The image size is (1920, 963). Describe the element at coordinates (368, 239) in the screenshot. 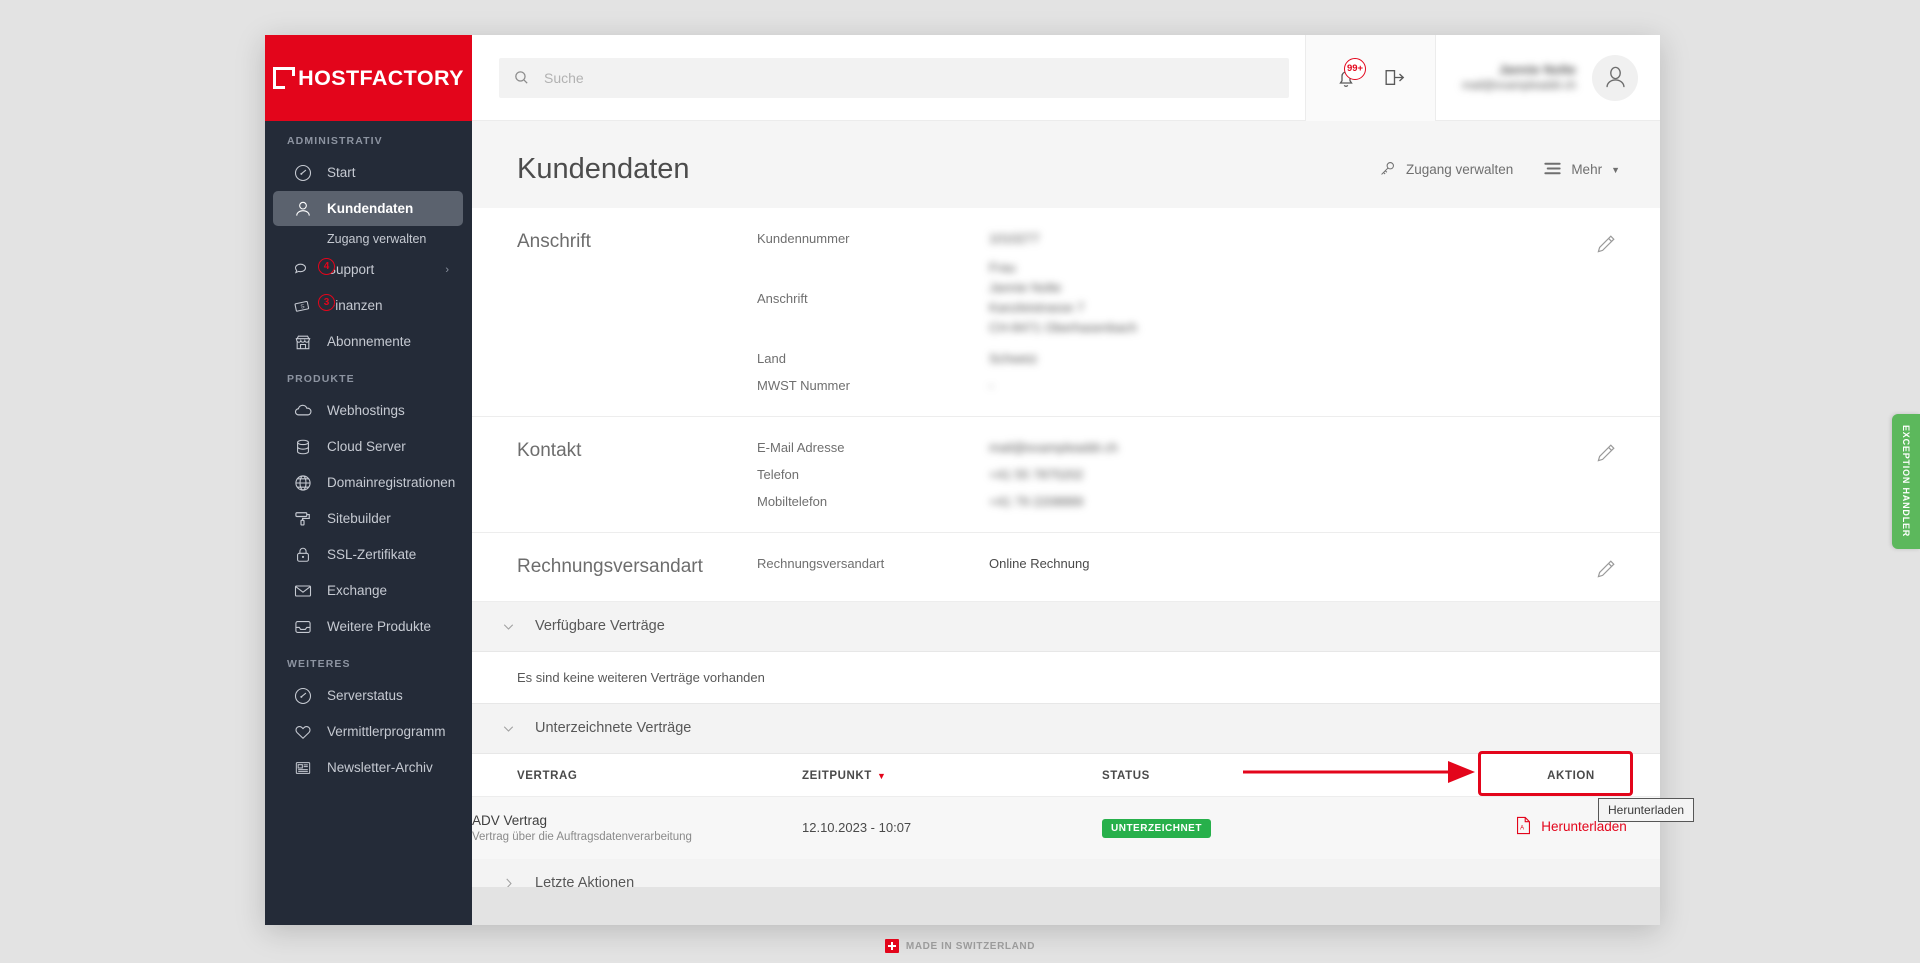

I see `sidebar-subitem-zugang-verwalten: Zugang verwalten` at that location.